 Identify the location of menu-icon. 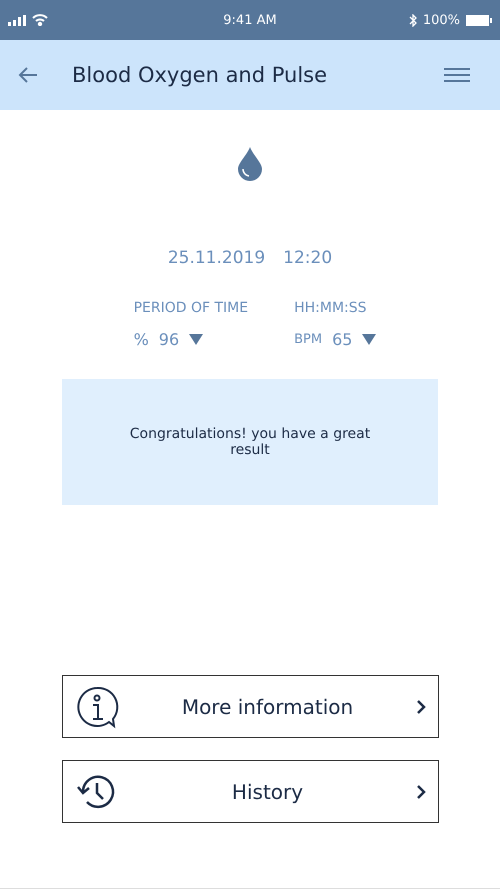
(457, 75).